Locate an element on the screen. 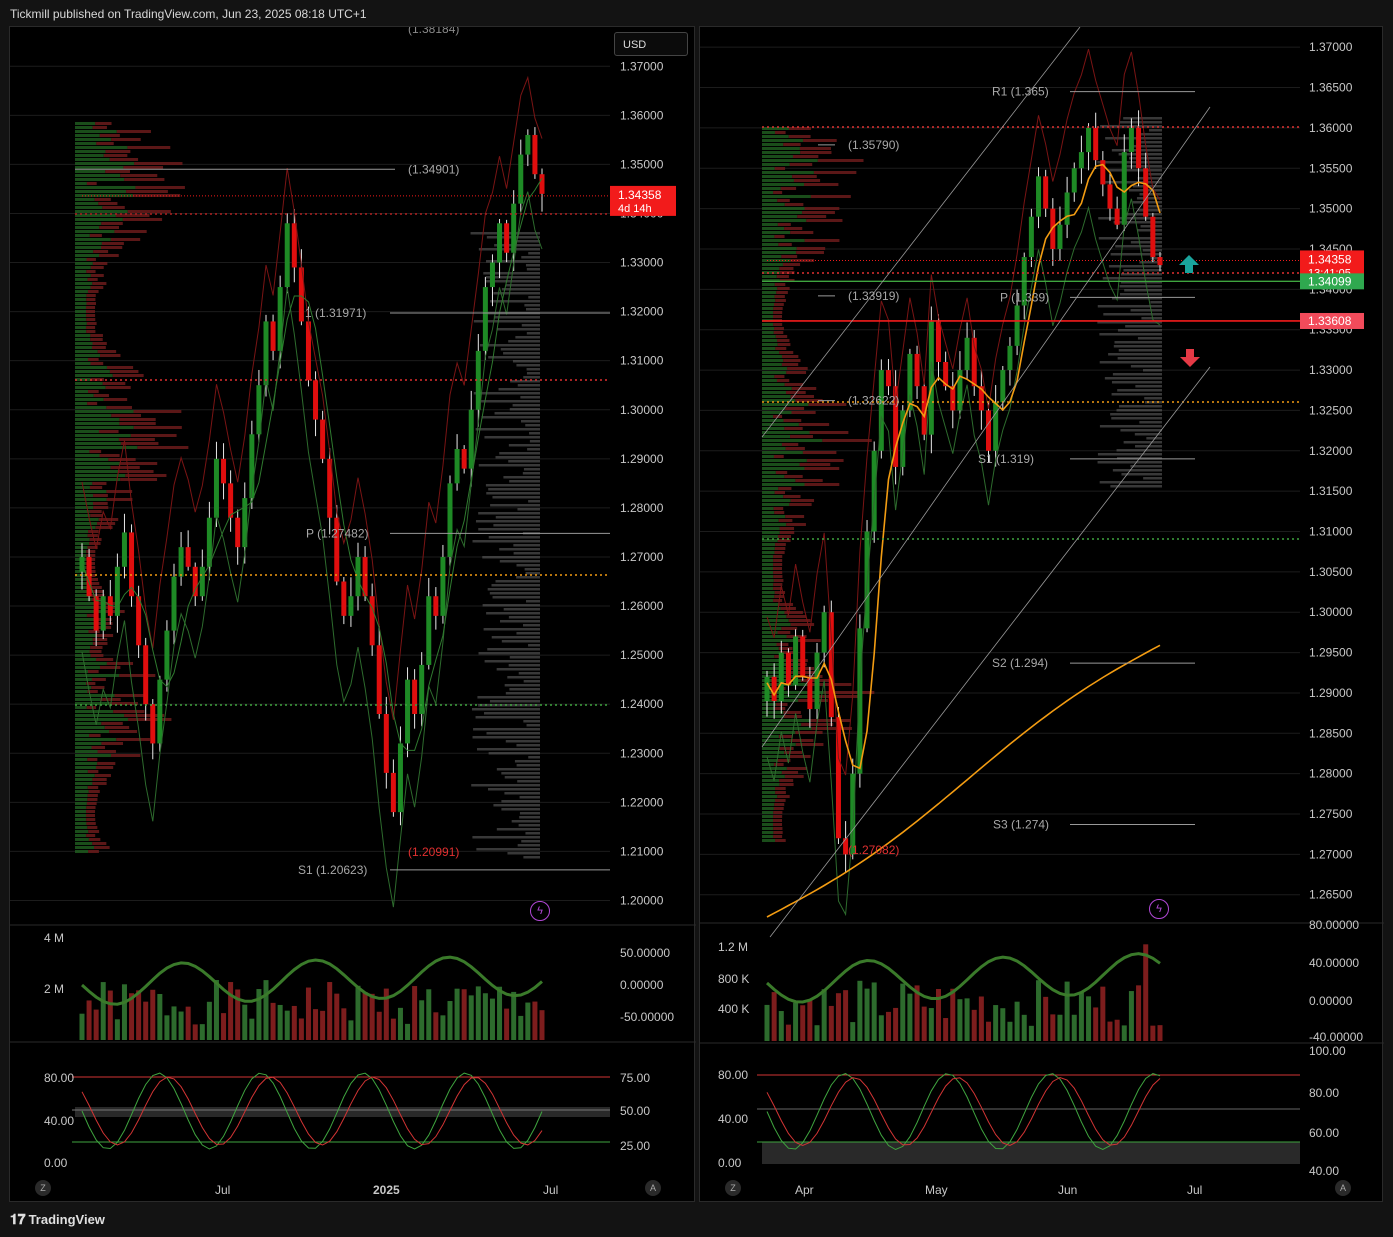  y-tick-label: 1.28500 is located at coordinates (1331, 733).